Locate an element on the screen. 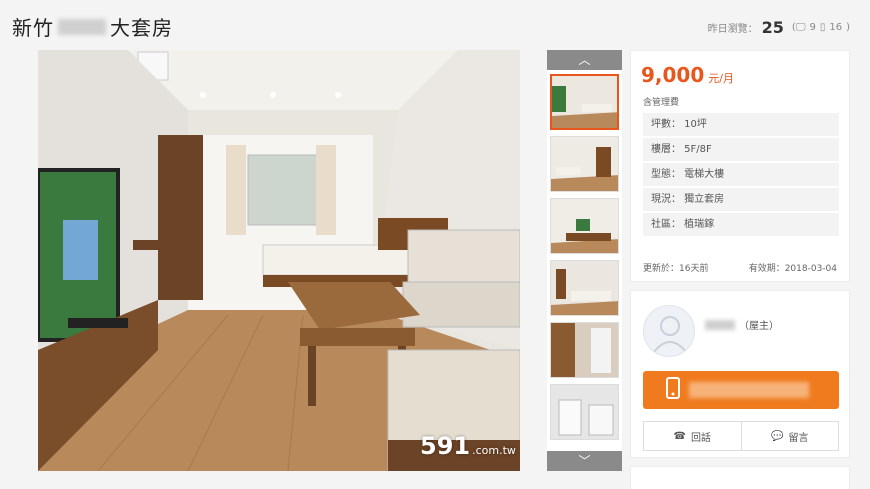 The image size is (870, 489). pc-count: 9 is located at coordinates (812, 27).